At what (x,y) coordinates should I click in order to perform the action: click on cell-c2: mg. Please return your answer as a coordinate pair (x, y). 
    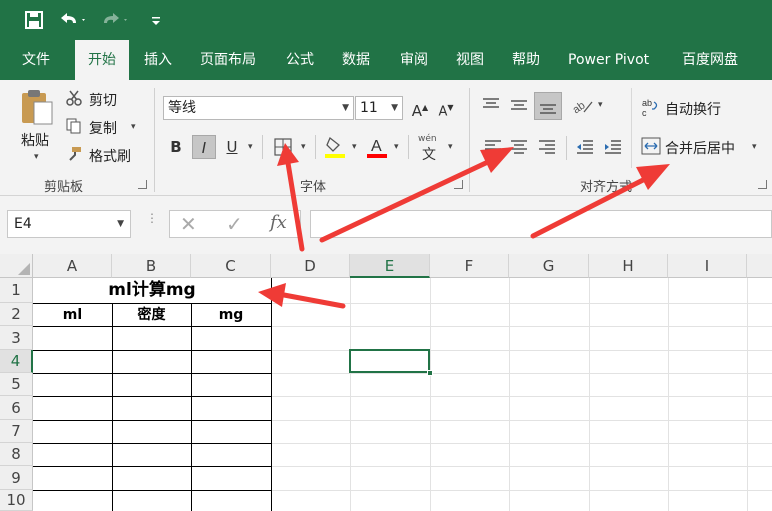
    Looking at the image, I should click on (231, 315).